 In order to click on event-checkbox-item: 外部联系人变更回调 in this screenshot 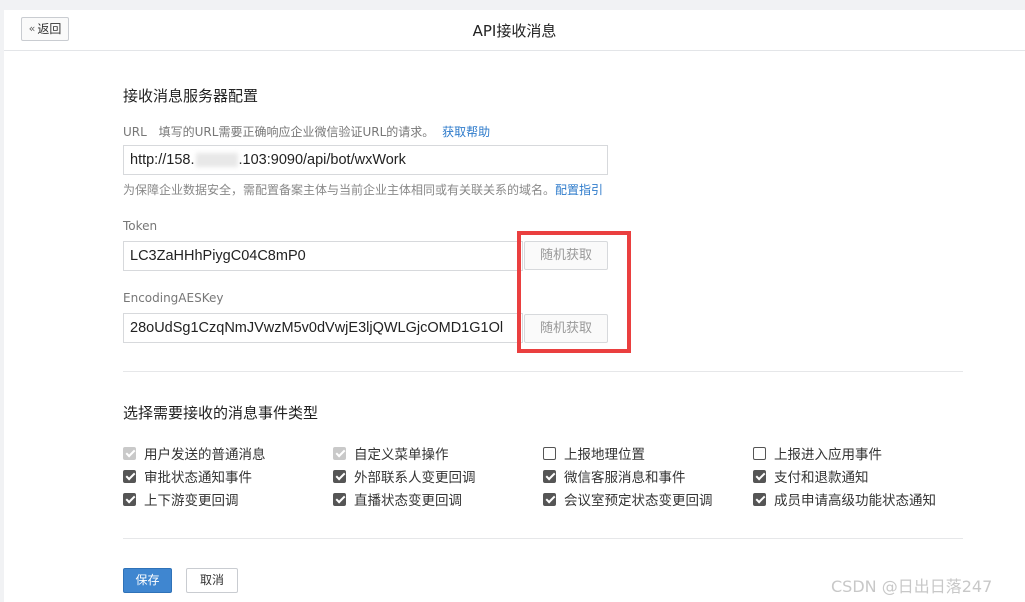, I will do `click(404, 476)`.